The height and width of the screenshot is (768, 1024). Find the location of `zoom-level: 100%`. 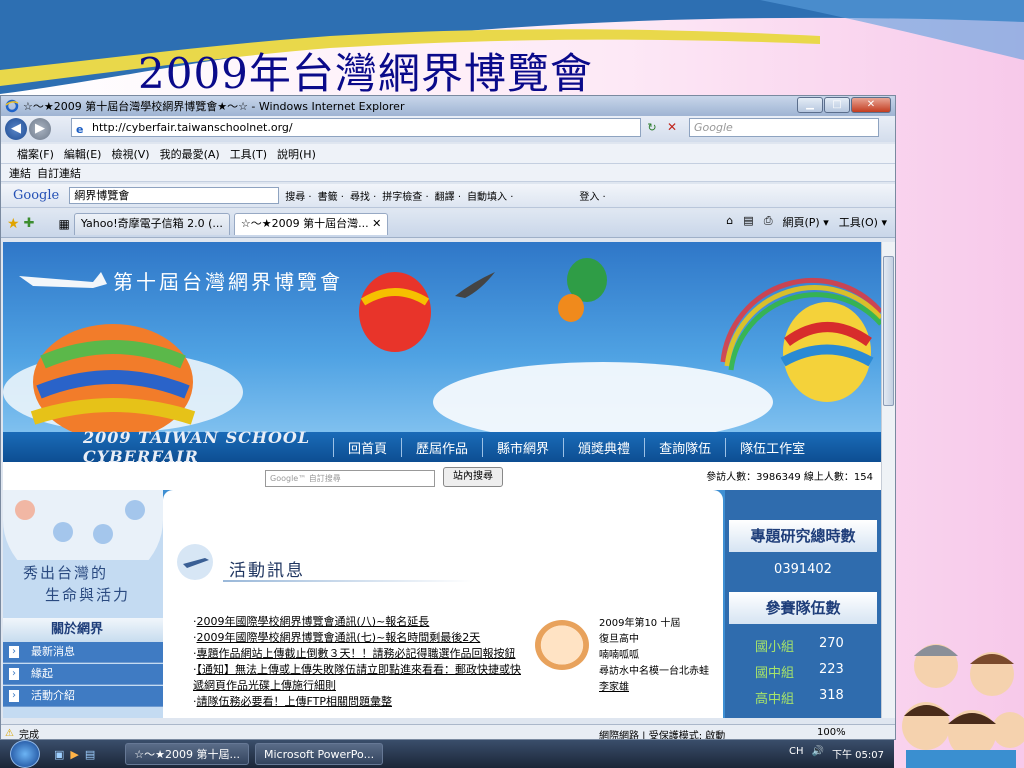

zoom-level: 100% is located at coordinates (831, 732).